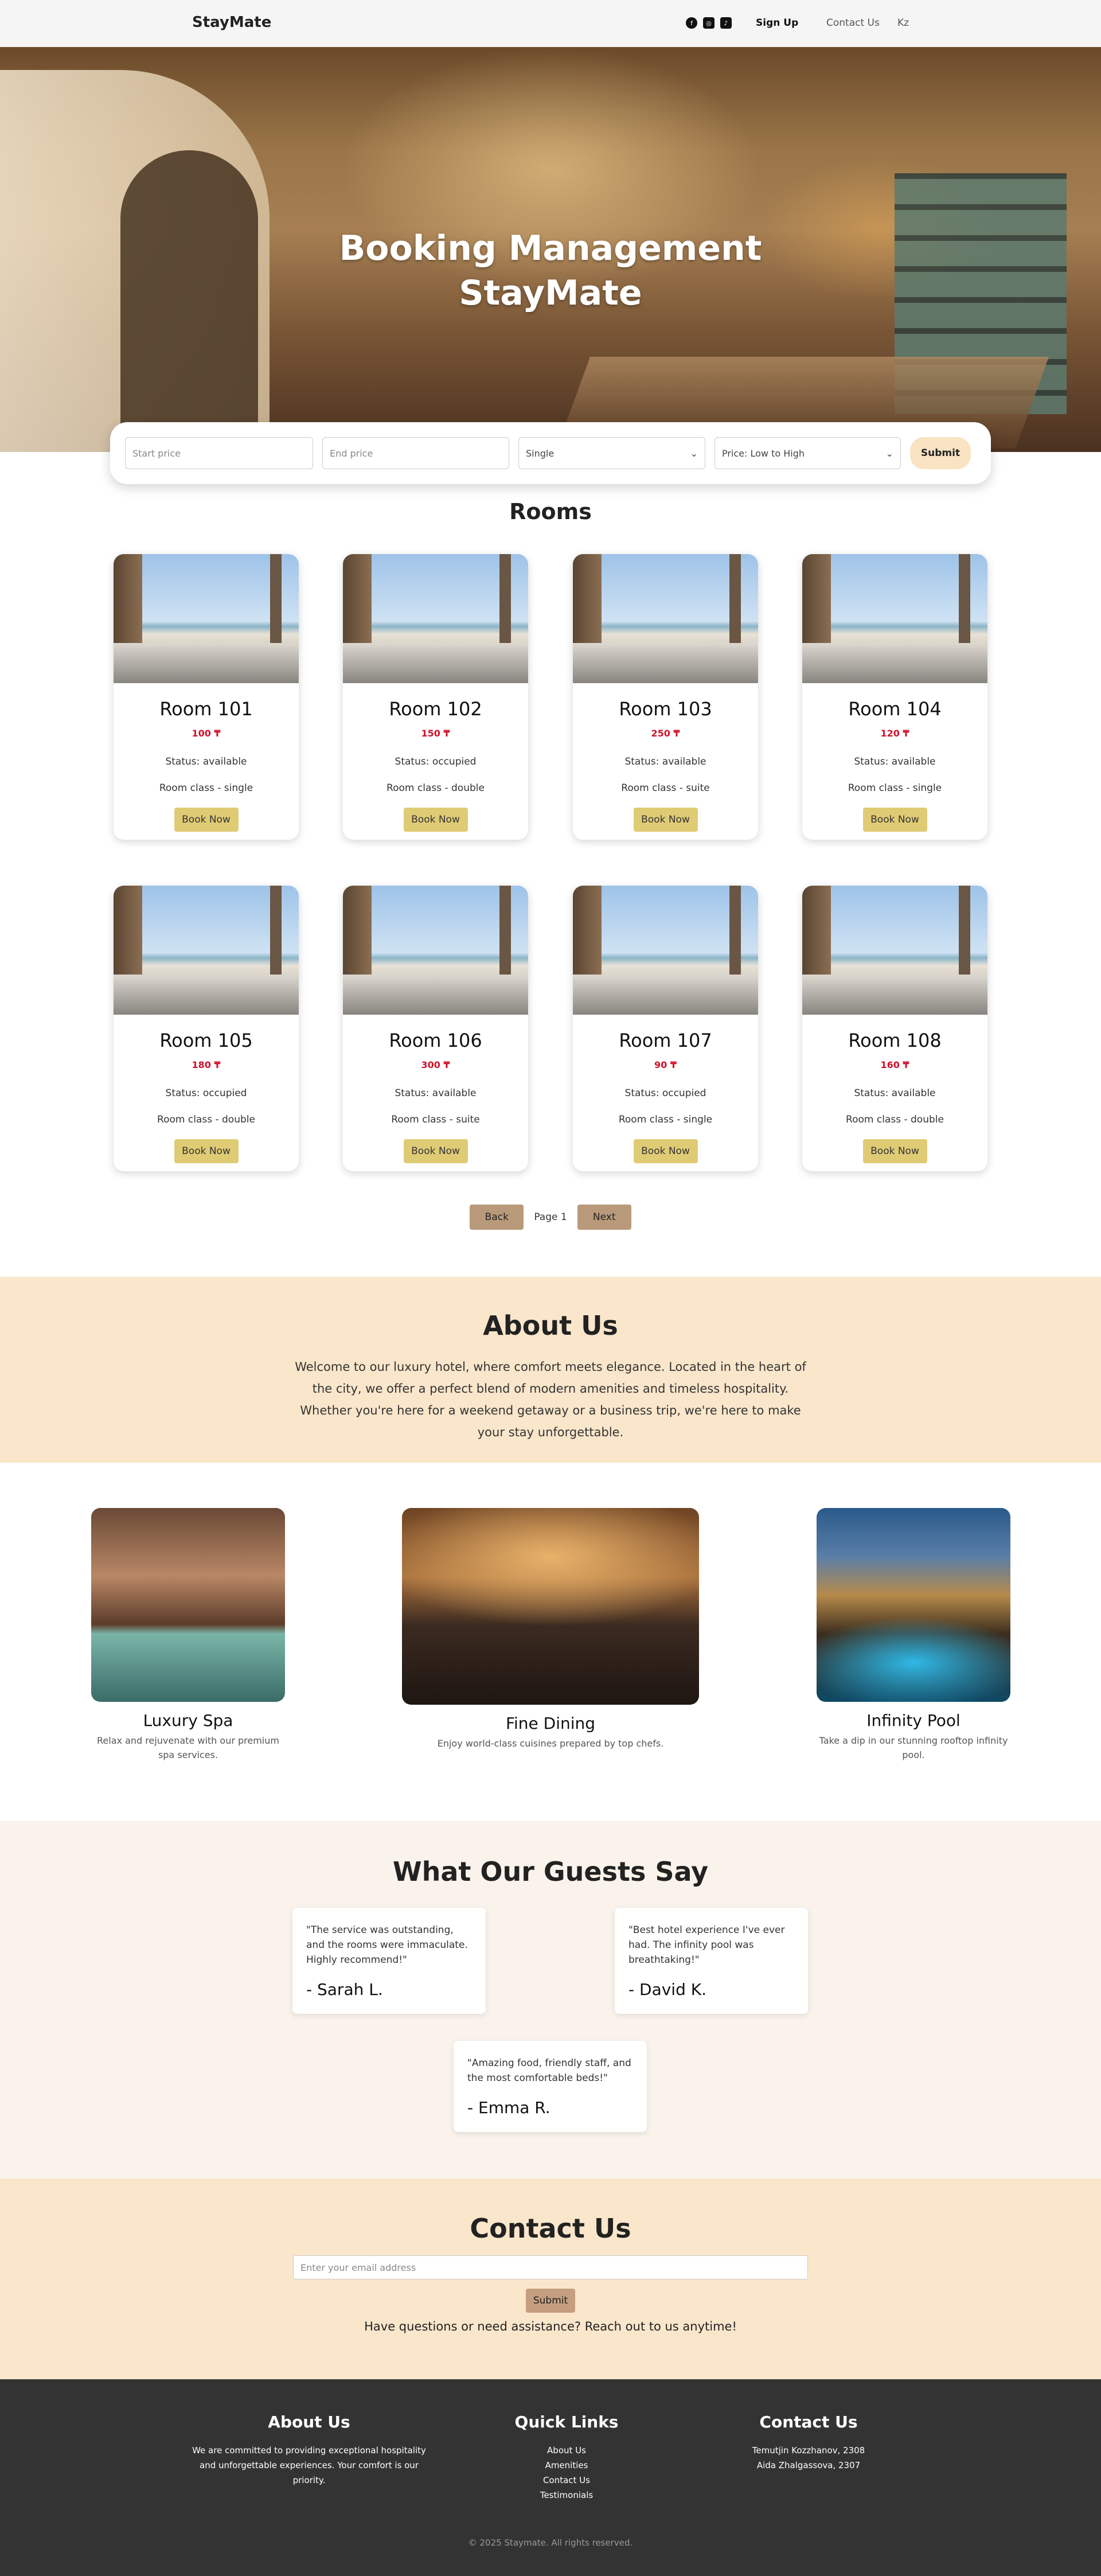 This screenshot has height=2576, width=1101. I want to click on room-name: Room 105, so click(206, 1040).